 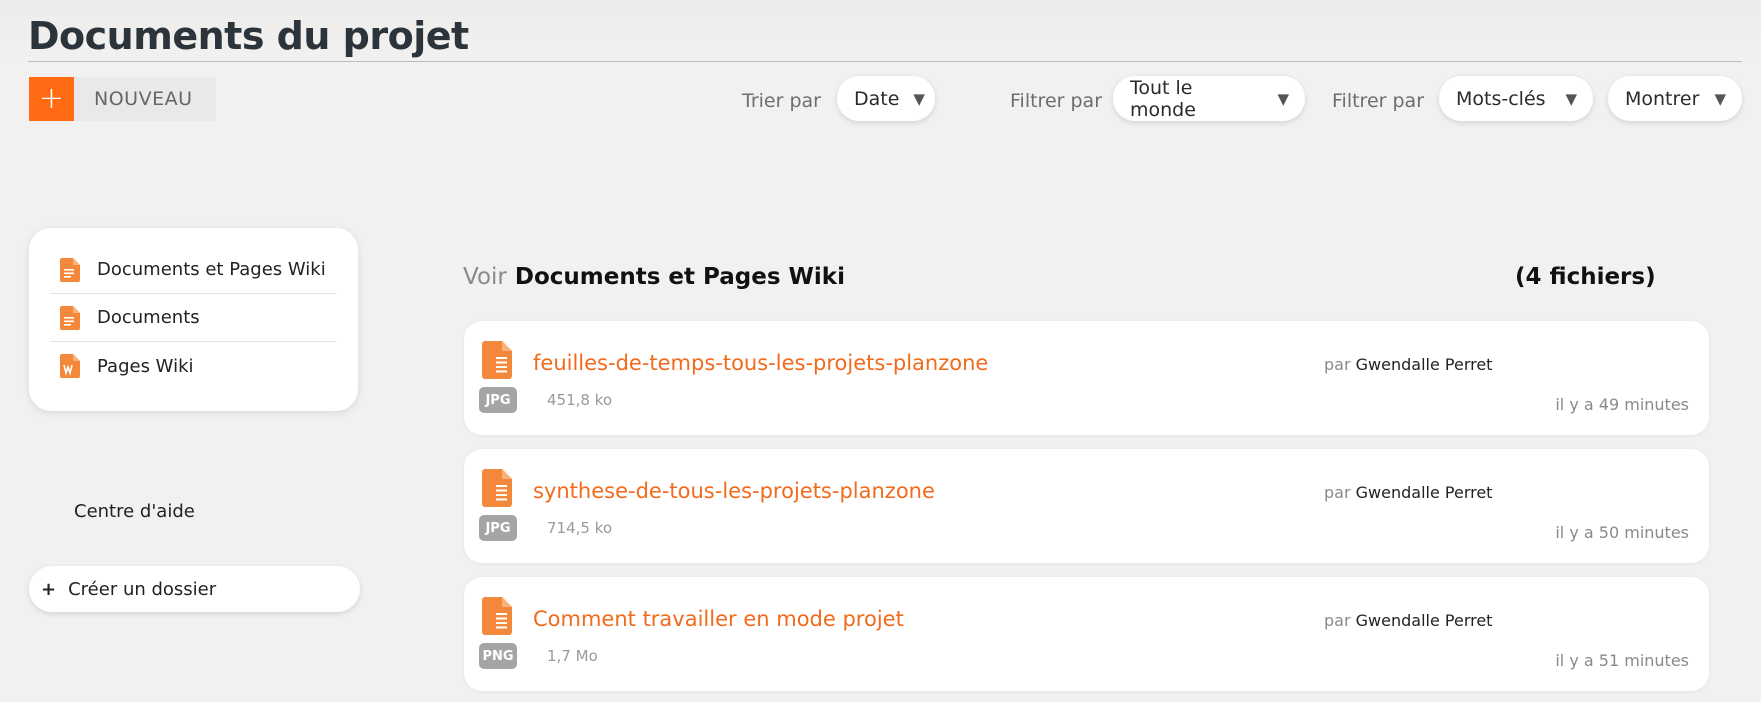 I want to click on filter-label-people: Filtrer par, so click(x=1056, y=101).